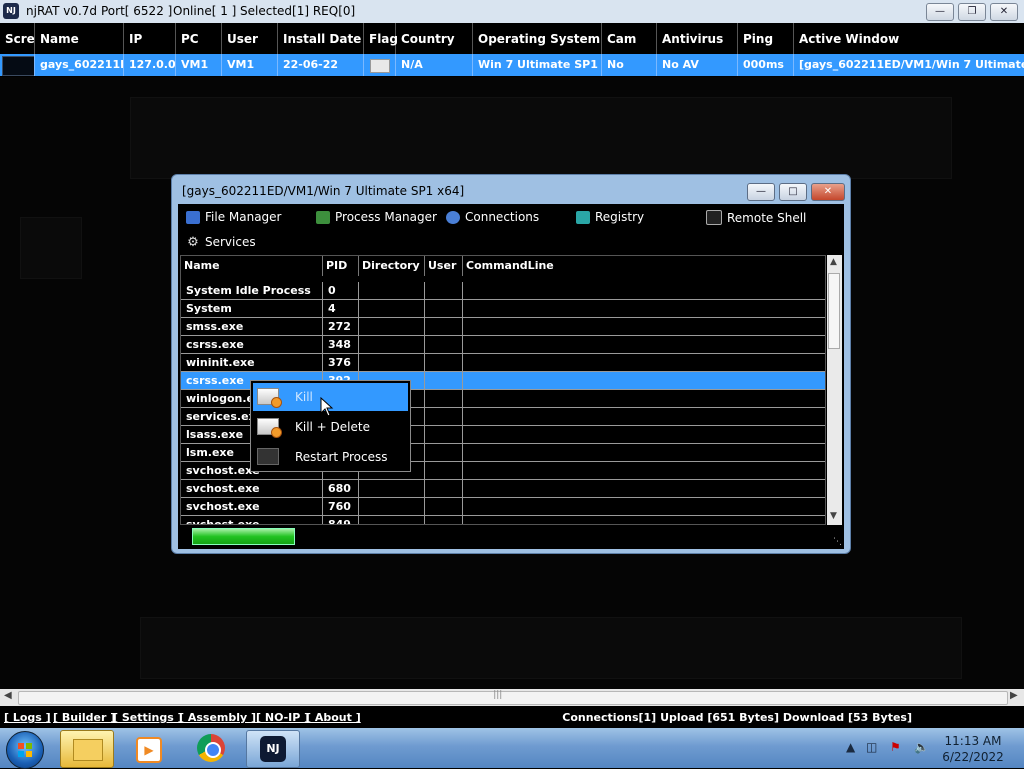  I want to click on noip-link: [ NO-IP ], so click(282, 717).